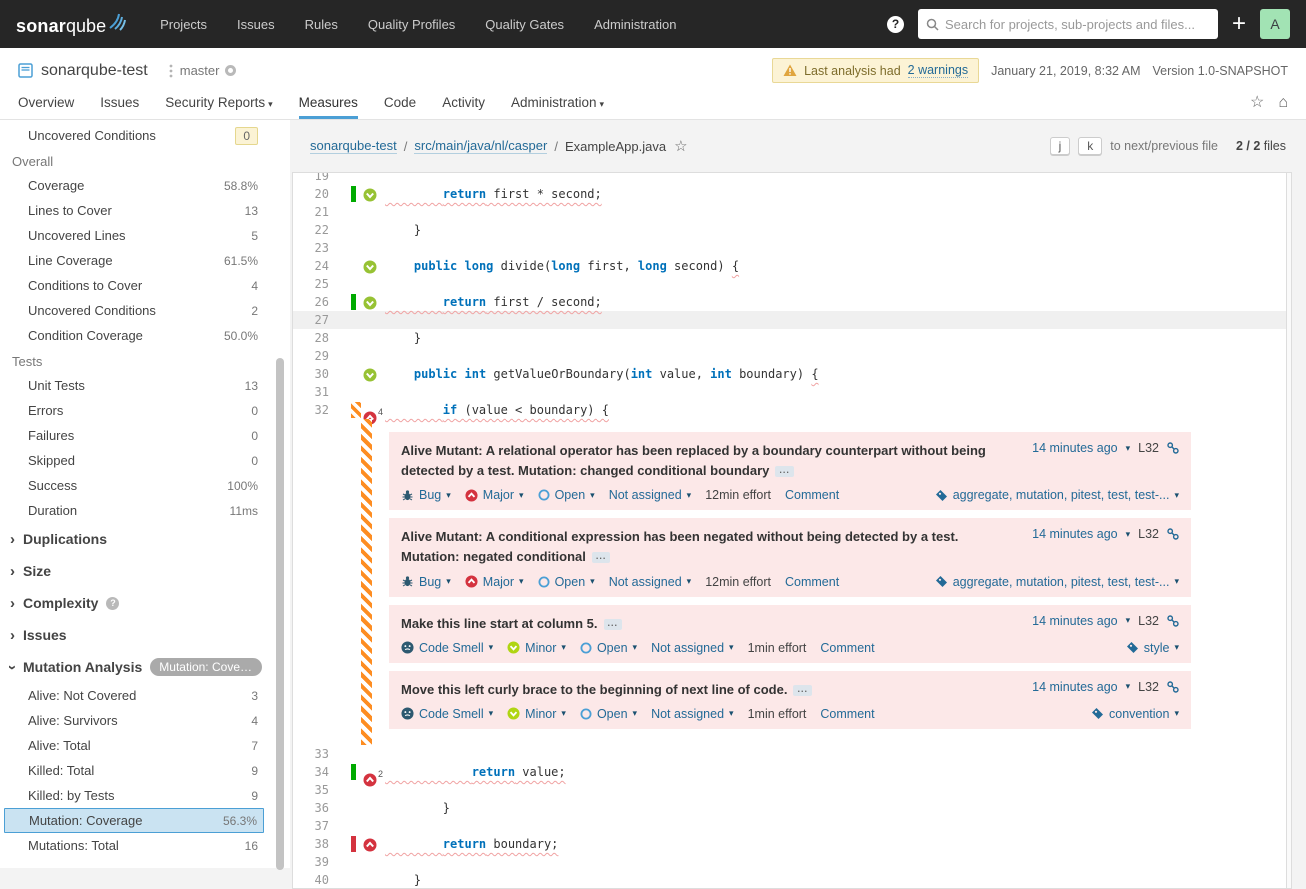 This screenshot has height=889, width=1306. I want to click on tab-code: Code, so click(400, 107).